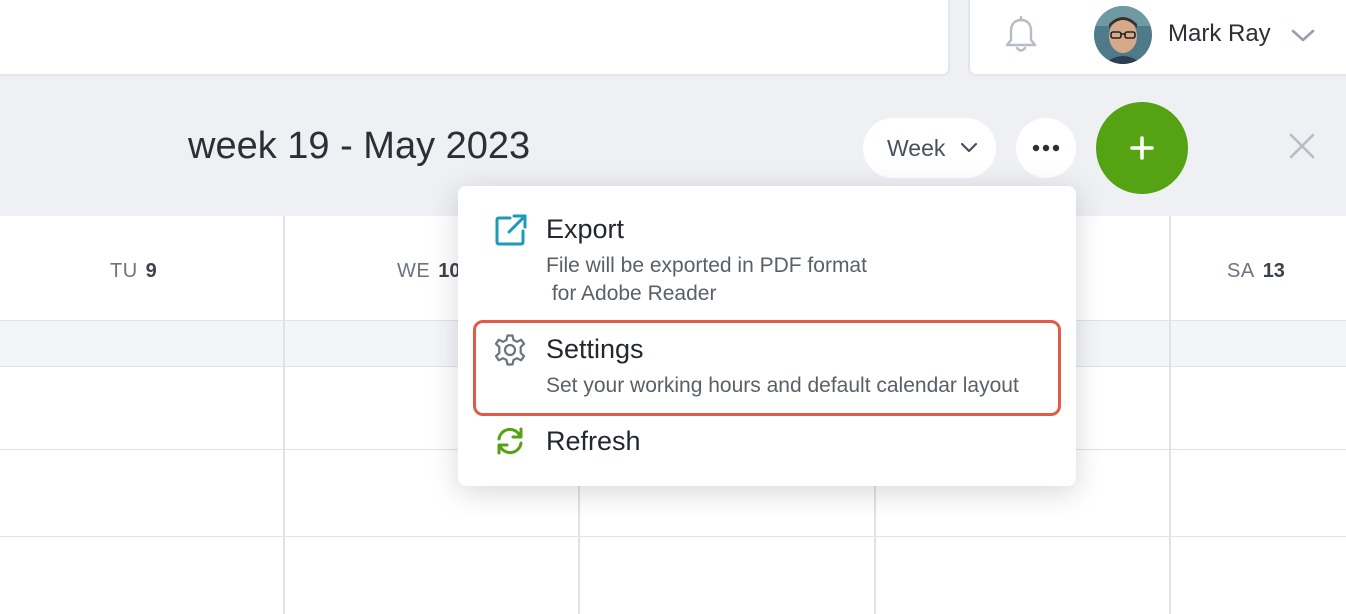  What do you see at coordinates (510, 441) in the screenshot?
I see `refresh-icon` at bounding box center [510, 441].